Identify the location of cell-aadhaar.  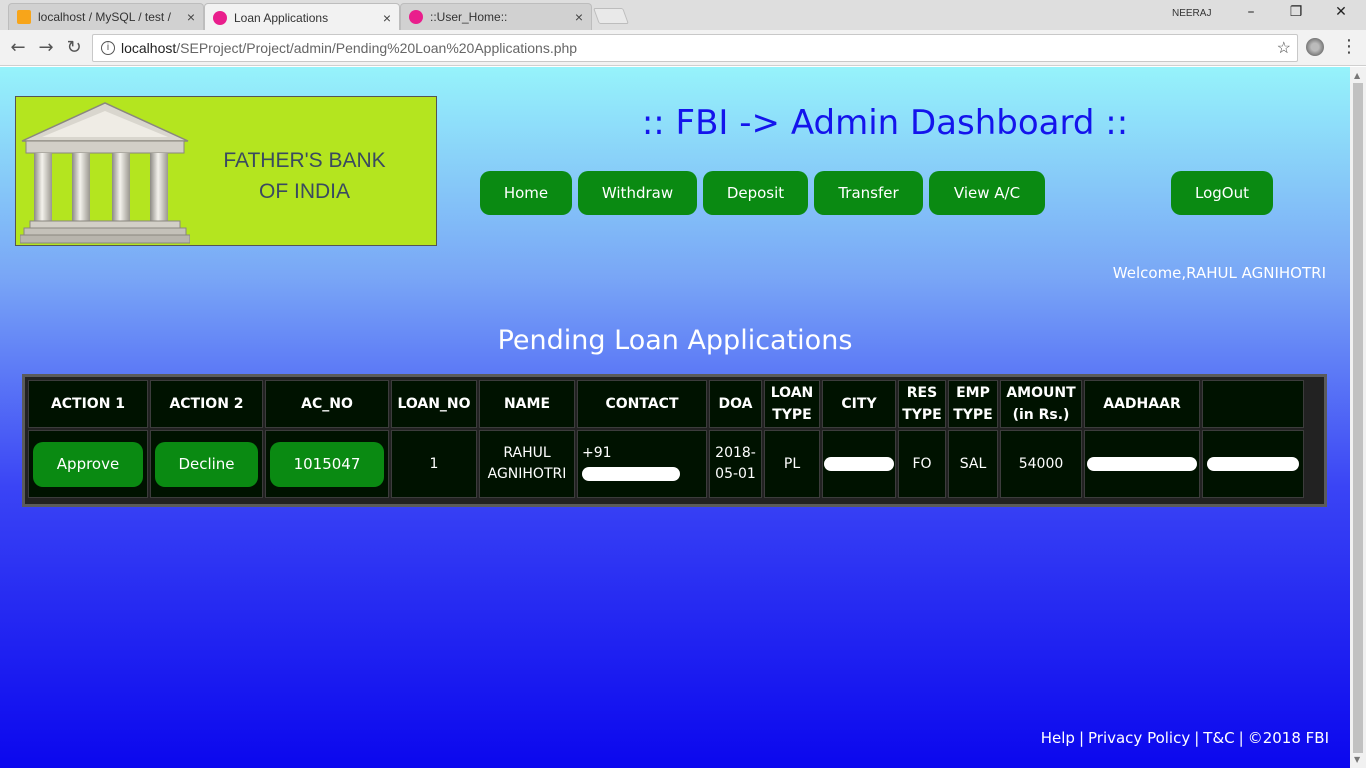
(1142, 464).